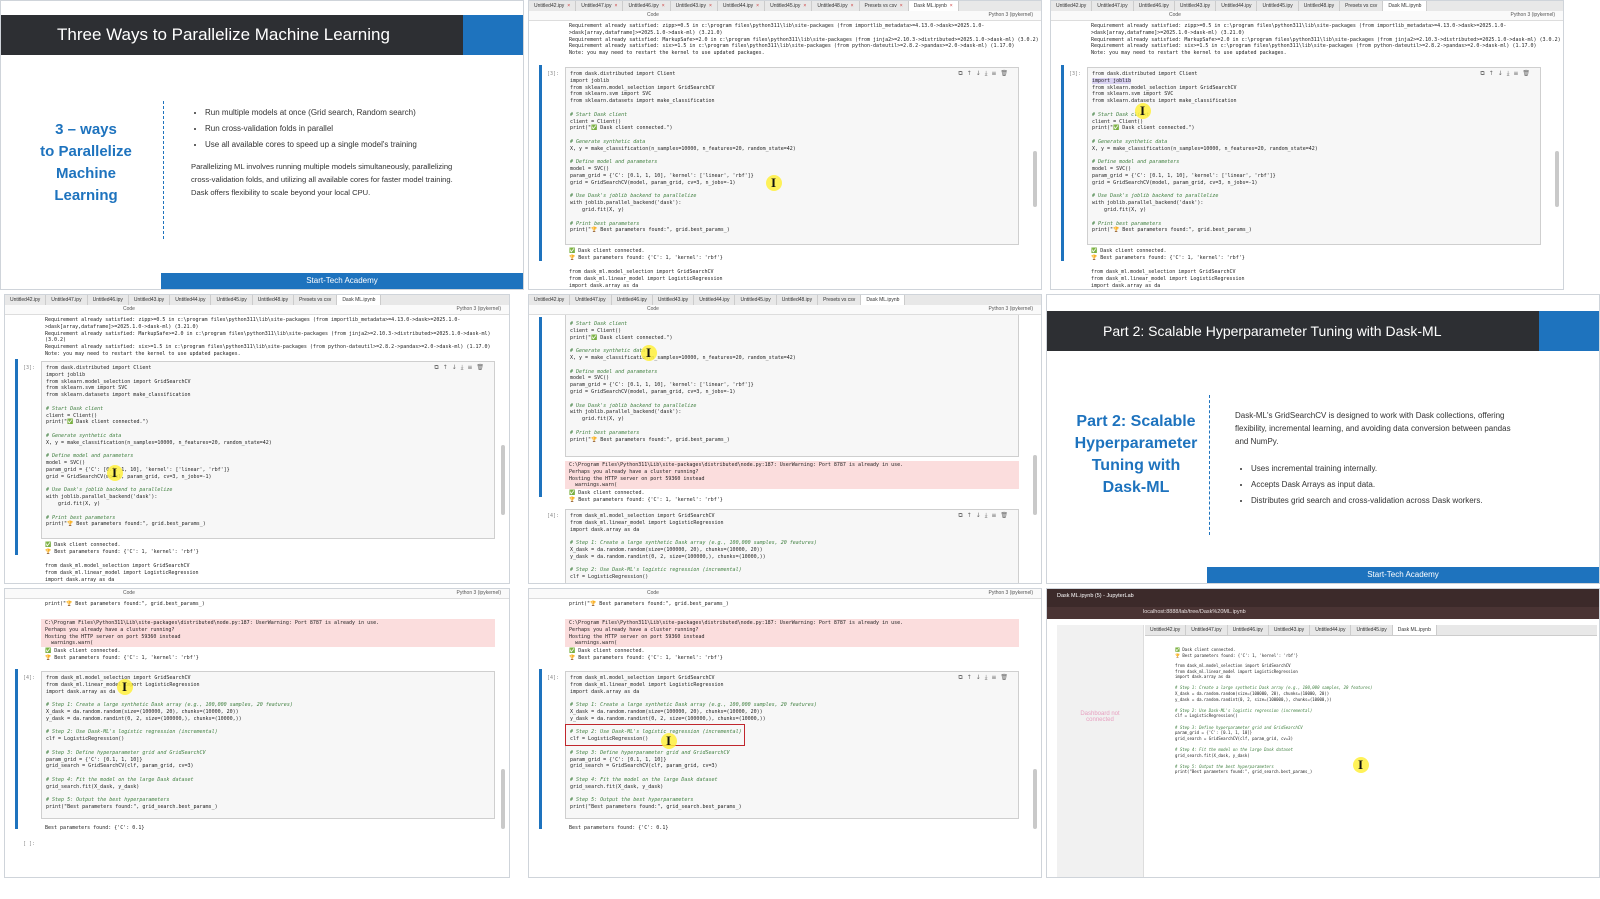 The image size is (1600, 899). I want to click on cell-output: Best parameters found: {'C': 0.1}, so click(95, 828).